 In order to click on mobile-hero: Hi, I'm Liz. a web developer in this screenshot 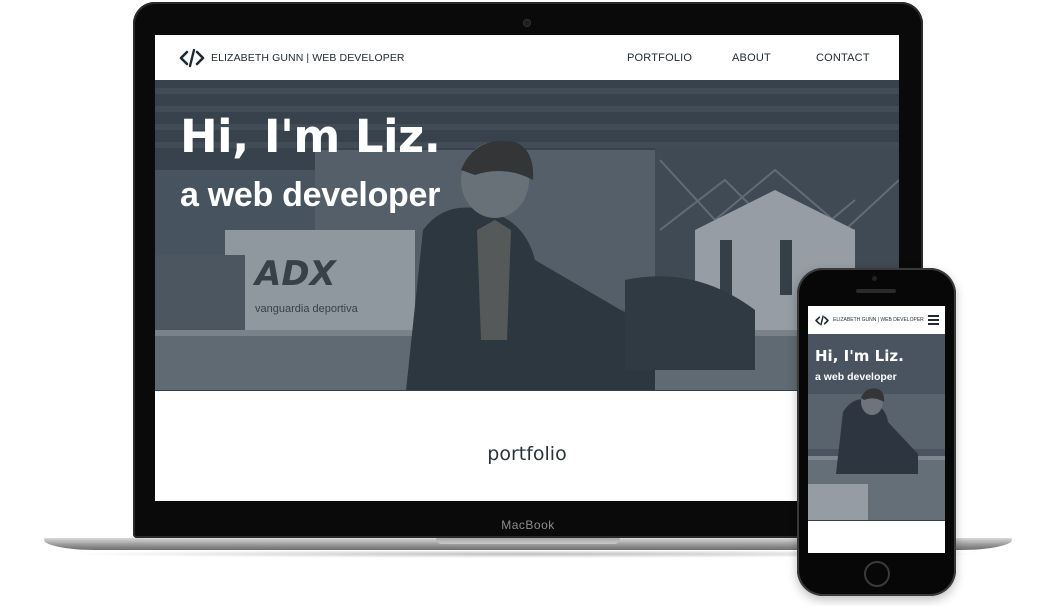, I will do `click(876, 427)`.